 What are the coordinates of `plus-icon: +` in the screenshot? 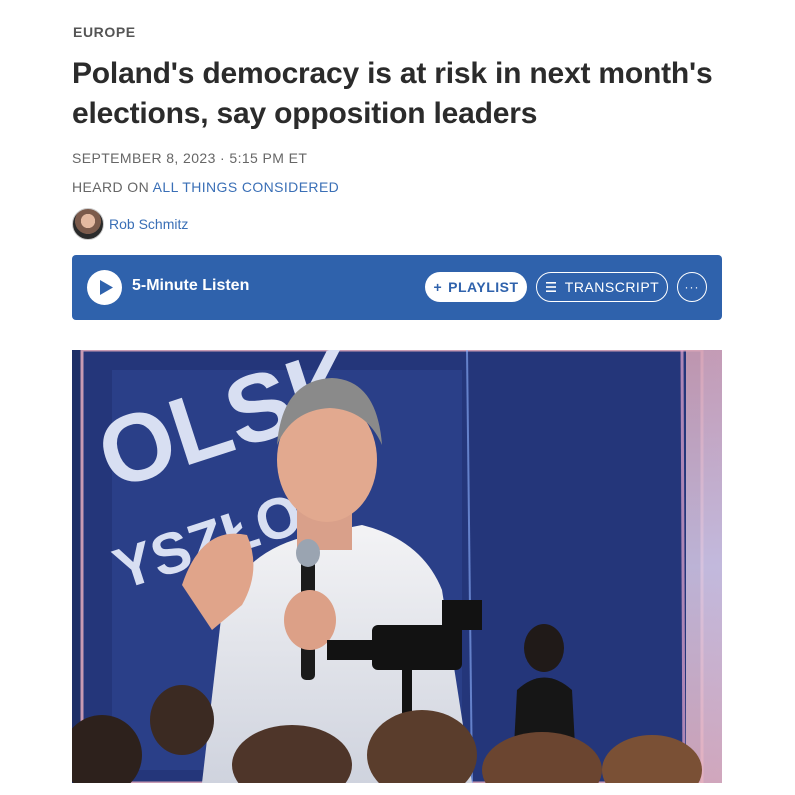 It's located at (438, 287).